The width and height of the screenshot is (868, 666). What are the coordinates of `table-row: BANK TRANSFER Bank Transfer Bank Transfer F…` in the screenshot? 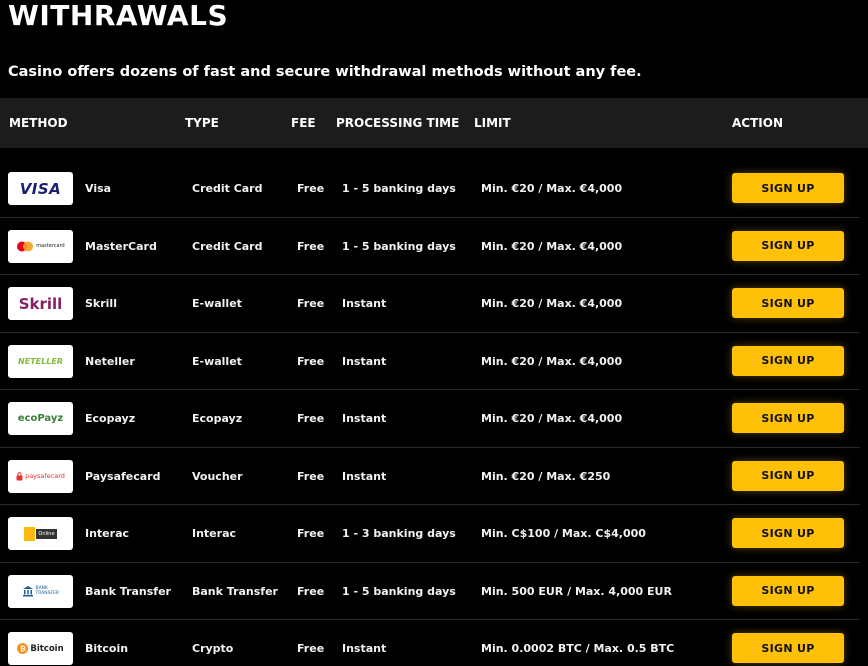 It's located at (430, 591).